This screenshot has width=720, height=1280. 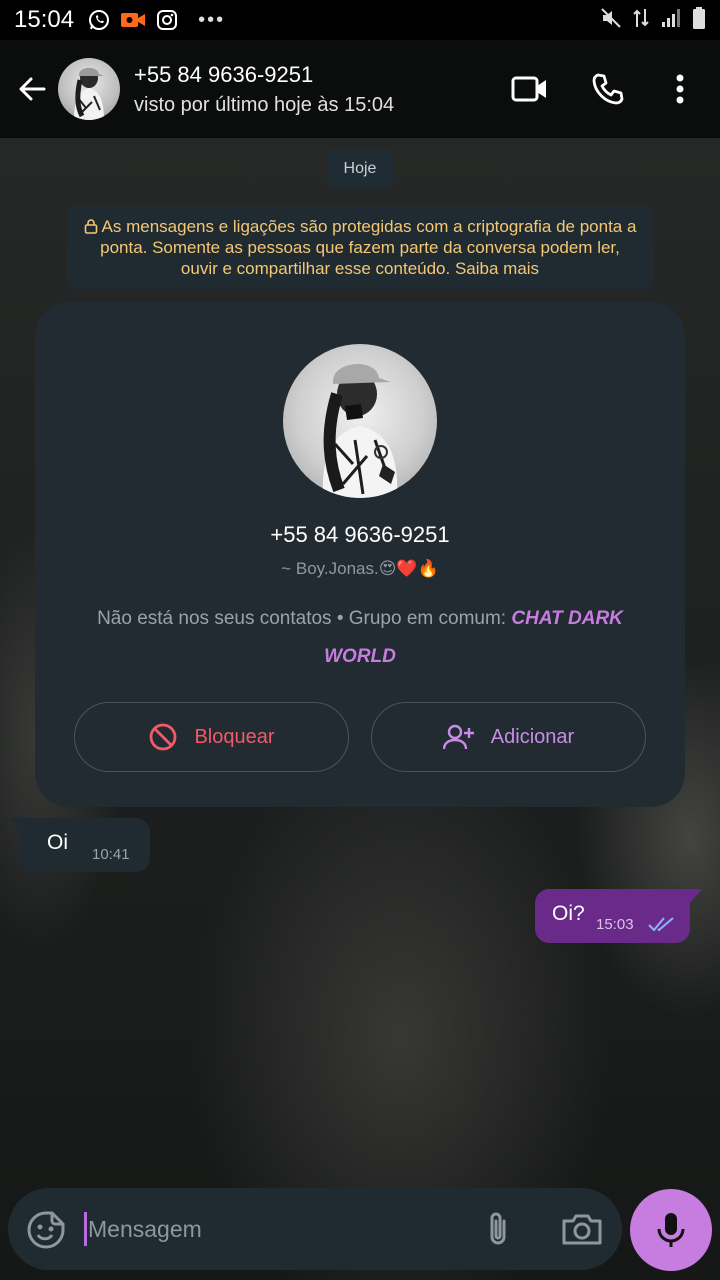 I want to click on more-options-button, so click(x=680, y=89).